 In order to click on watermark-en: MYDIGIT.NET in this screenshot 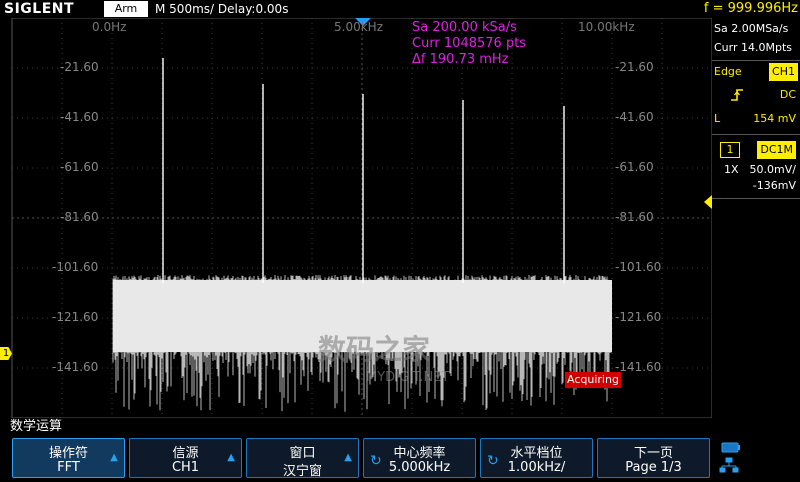, I will do `click(408, 377)`.